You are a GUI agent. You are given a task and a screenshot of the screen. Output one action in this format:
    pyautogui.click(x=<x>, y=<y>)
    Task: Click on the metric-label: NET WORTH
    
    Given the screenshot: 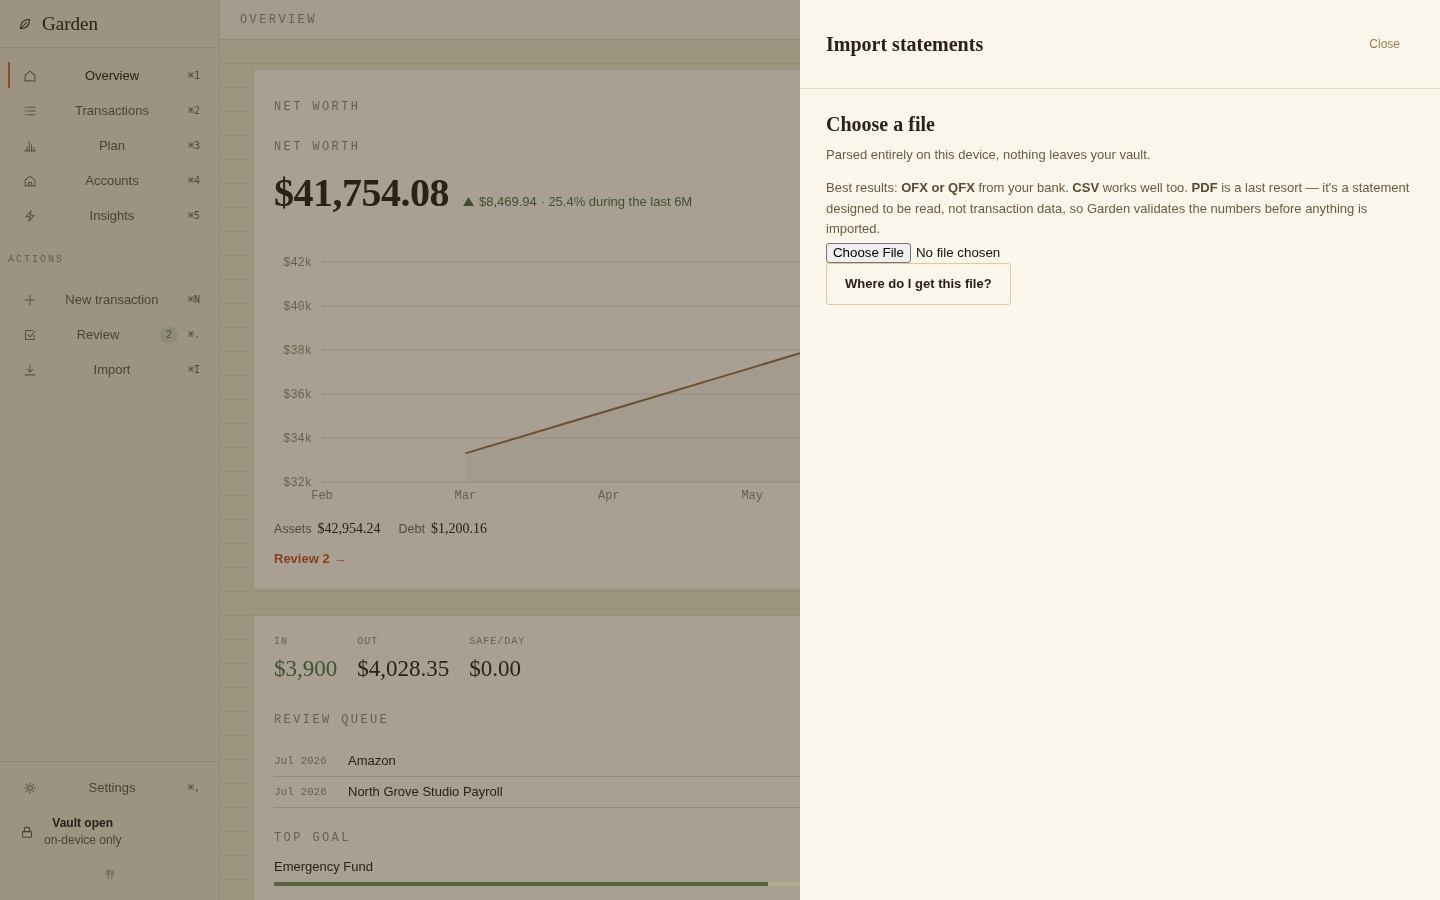 What is the action you would take?
    pyautogui.click(x=318, y=147)
    